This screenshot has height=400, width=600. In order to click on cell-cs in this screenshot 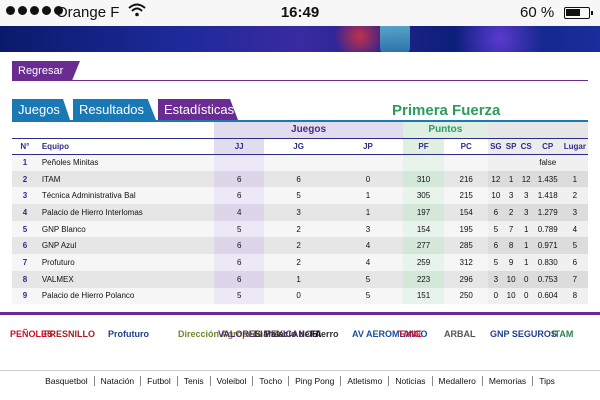, I will do `click(526, 162)`.